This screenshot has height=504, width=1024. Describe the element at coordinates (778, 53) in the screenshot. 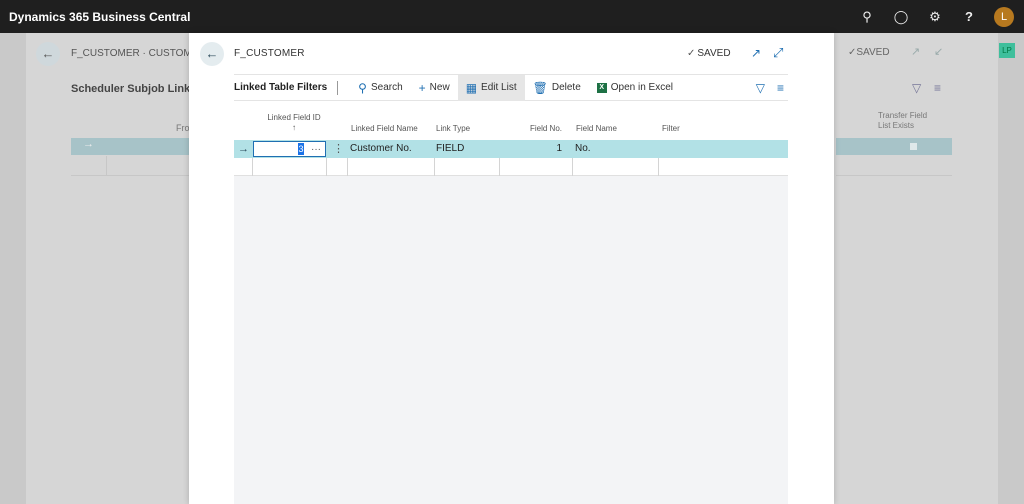

I see `expand-icon: ⤢` at that location.